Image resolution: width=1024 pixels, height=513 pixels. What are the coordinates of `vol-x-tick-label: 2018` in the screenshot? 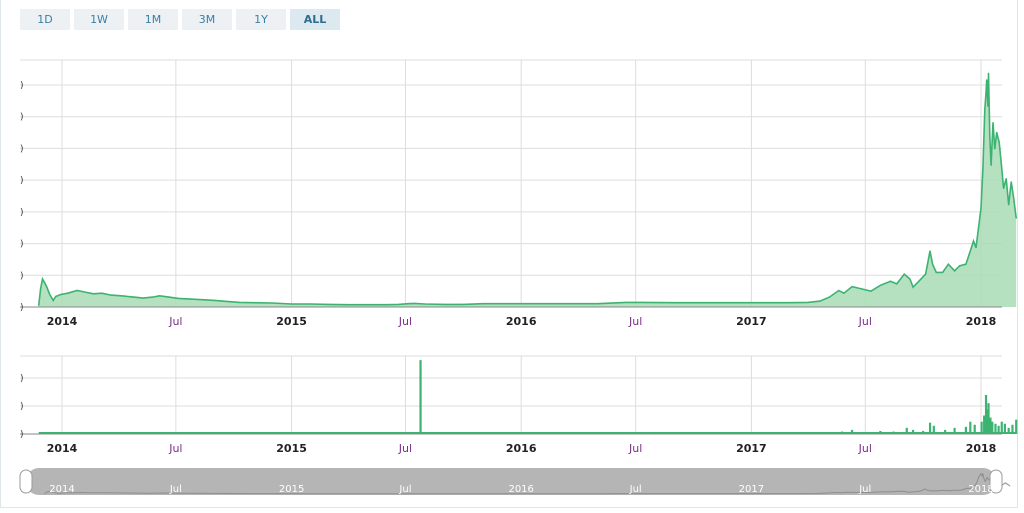 It's located at (981, 448).